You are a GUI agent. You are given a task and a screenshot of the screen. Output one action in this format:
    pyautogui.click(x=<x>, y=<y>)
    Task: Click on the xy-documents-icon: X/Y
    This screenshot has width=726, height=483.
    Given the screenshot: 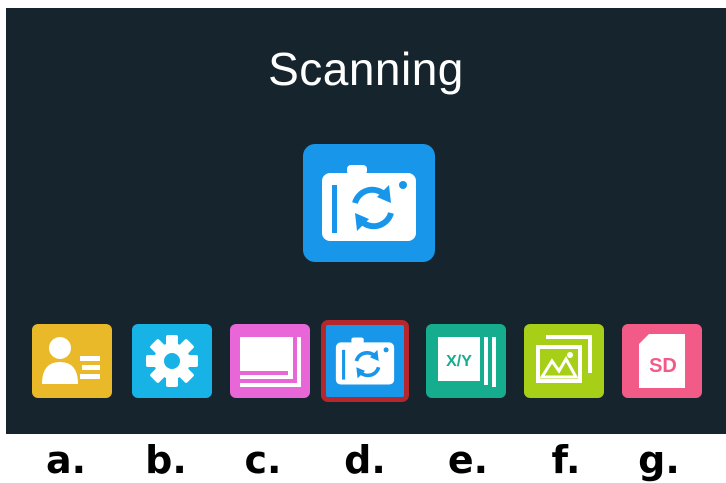 What is the action you would take?
    pyautogui.click(x=467, y=362)
    